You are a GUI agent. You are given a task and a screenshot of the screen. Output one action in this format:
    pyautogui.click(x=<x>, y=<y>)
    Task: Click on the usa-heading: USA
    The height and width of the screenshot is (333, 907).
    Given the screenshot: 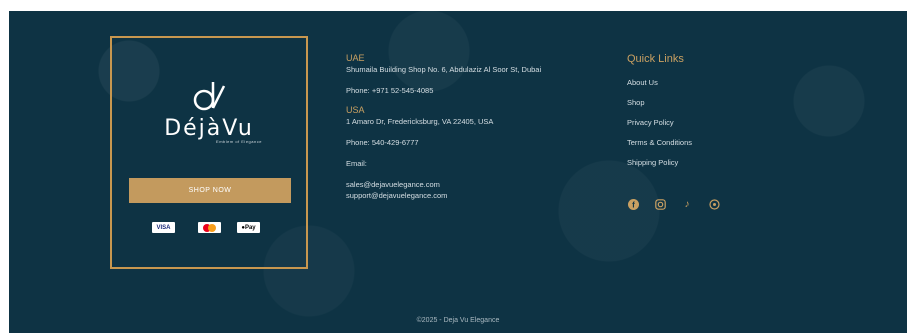 What is the action you would take?
    pyautogui.click(x=355, y=110)
    